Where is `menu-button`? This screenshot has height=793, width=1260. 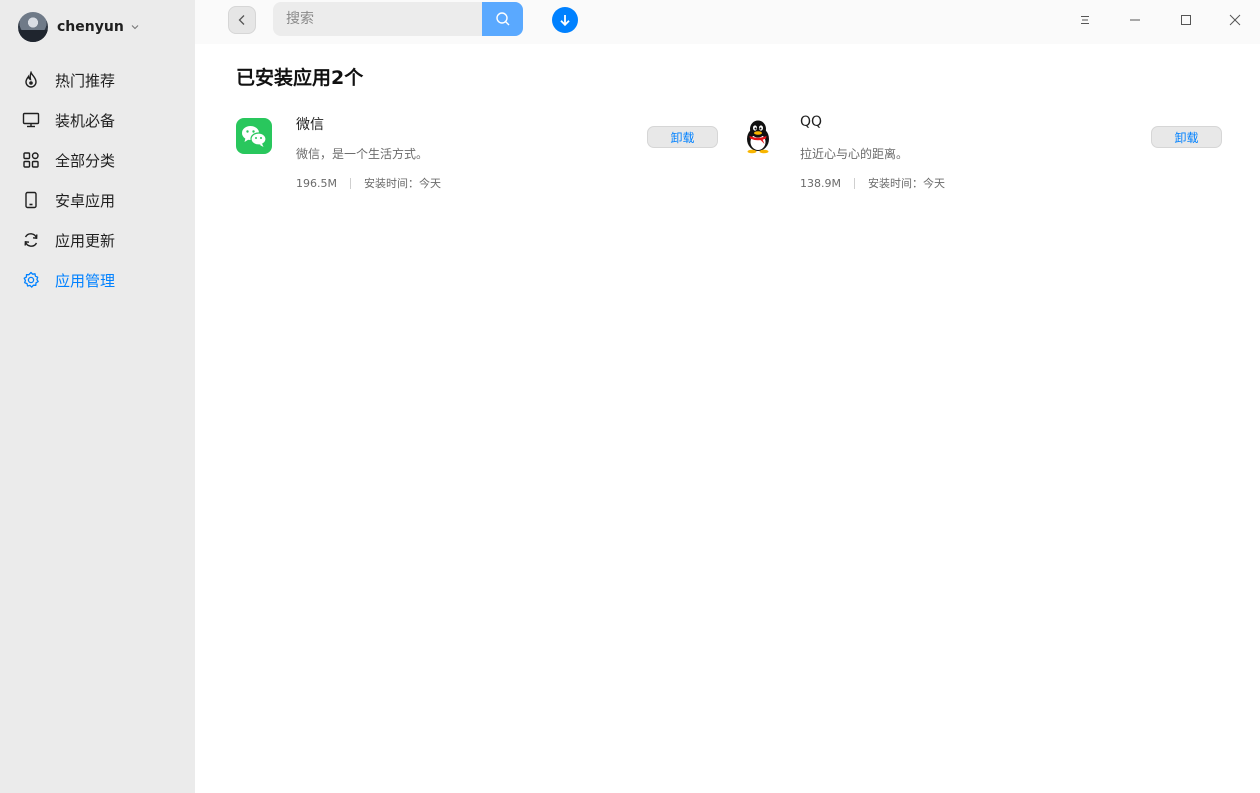
menu-button is located at coordinates (1085, 20).